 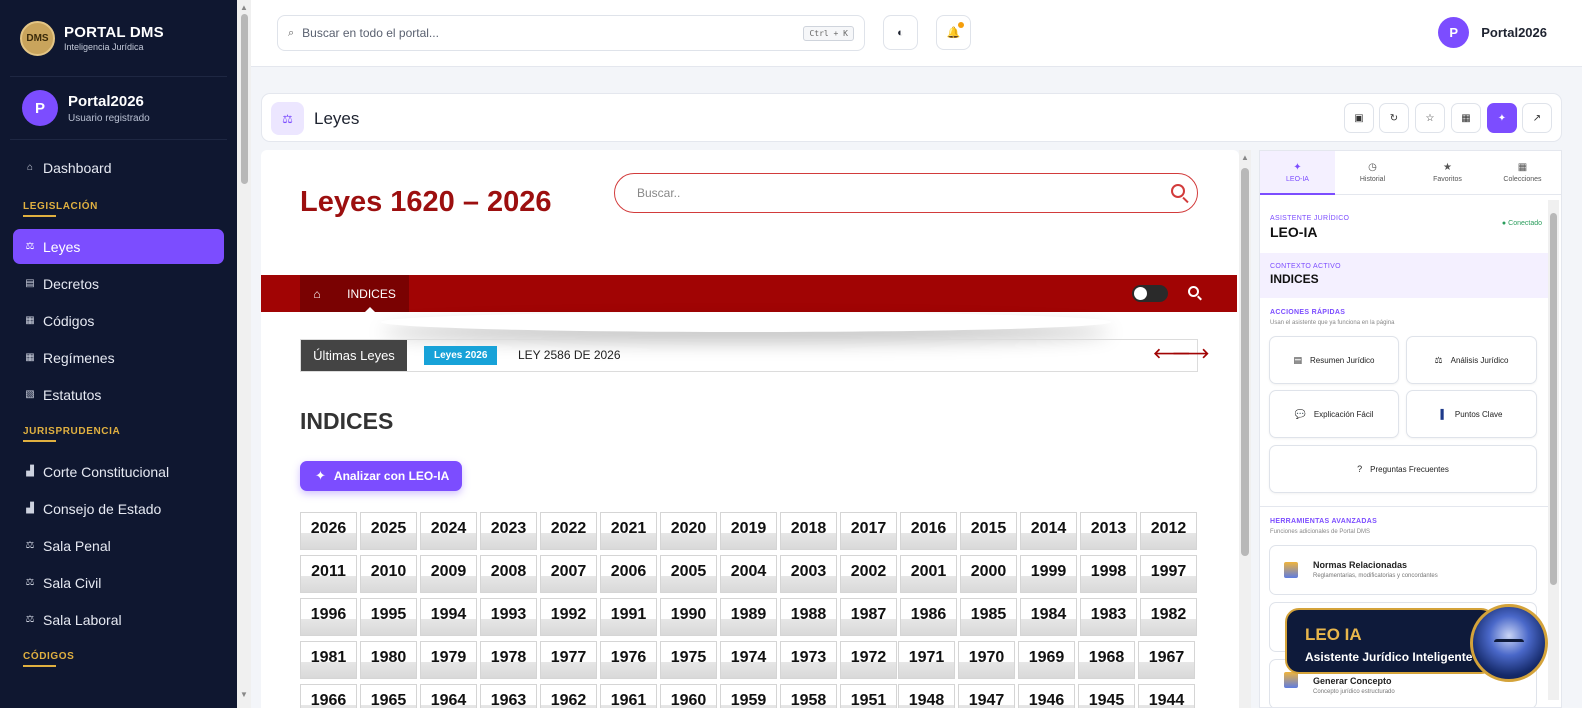 I want to click on year-button: 1986, so click(x=928, y=617).